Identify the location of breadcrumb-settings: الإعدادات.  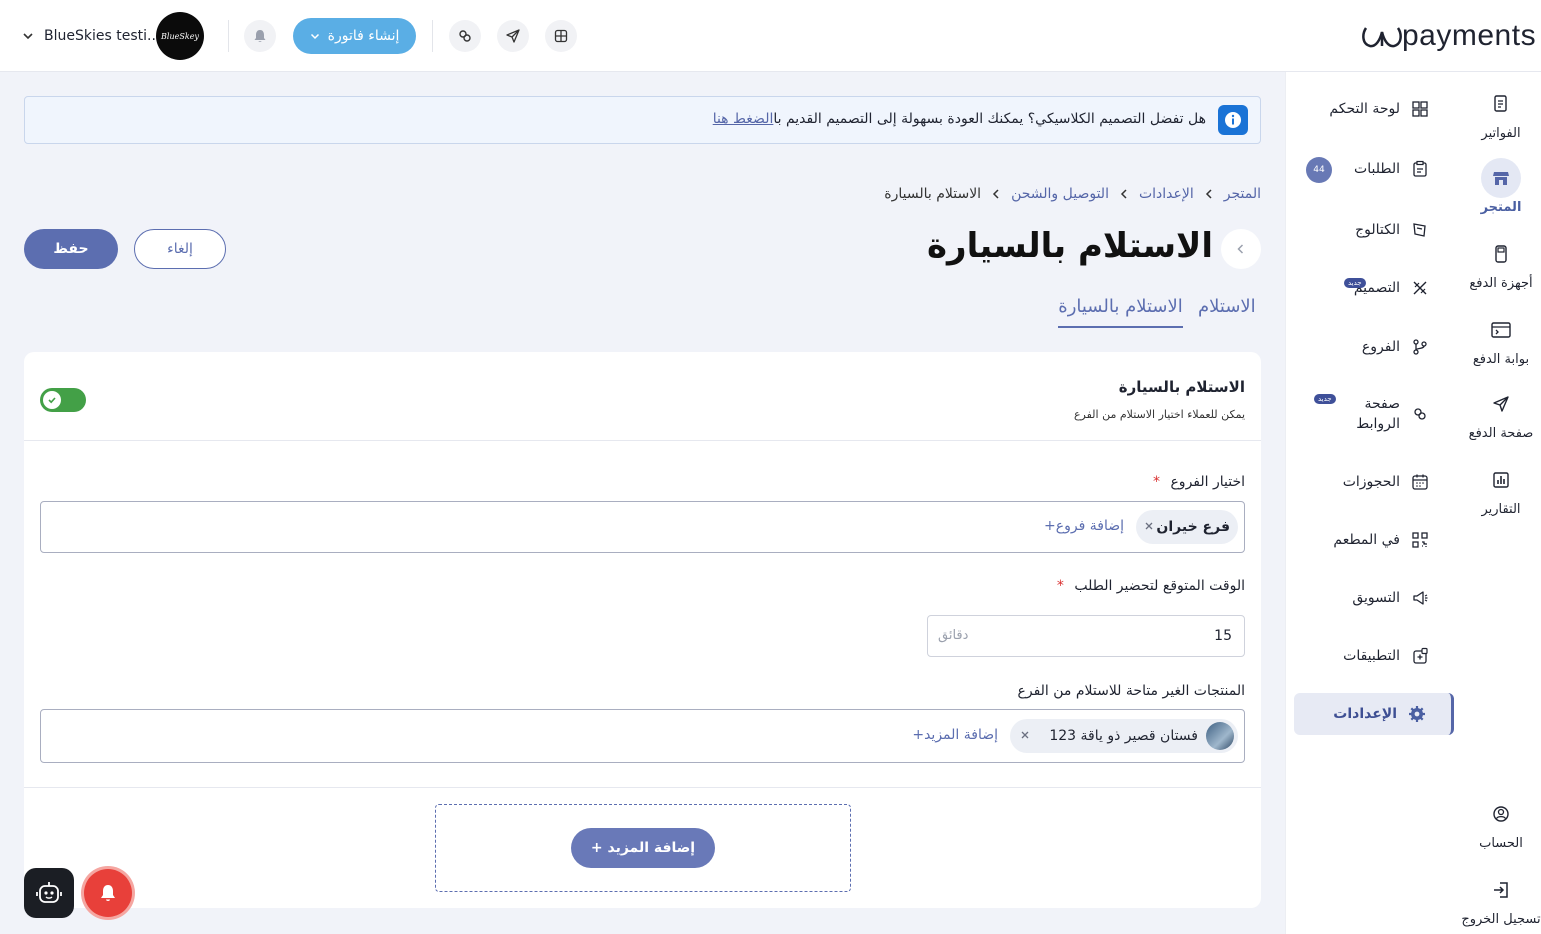
(1166, 194).